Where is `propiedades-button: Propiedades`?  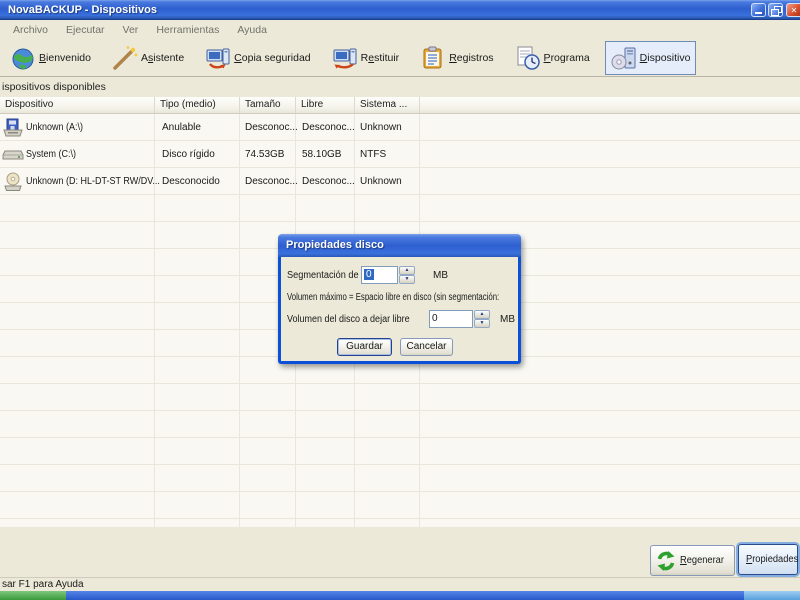 propiedades-button: Propiedades is located at coordinates (768, 559).